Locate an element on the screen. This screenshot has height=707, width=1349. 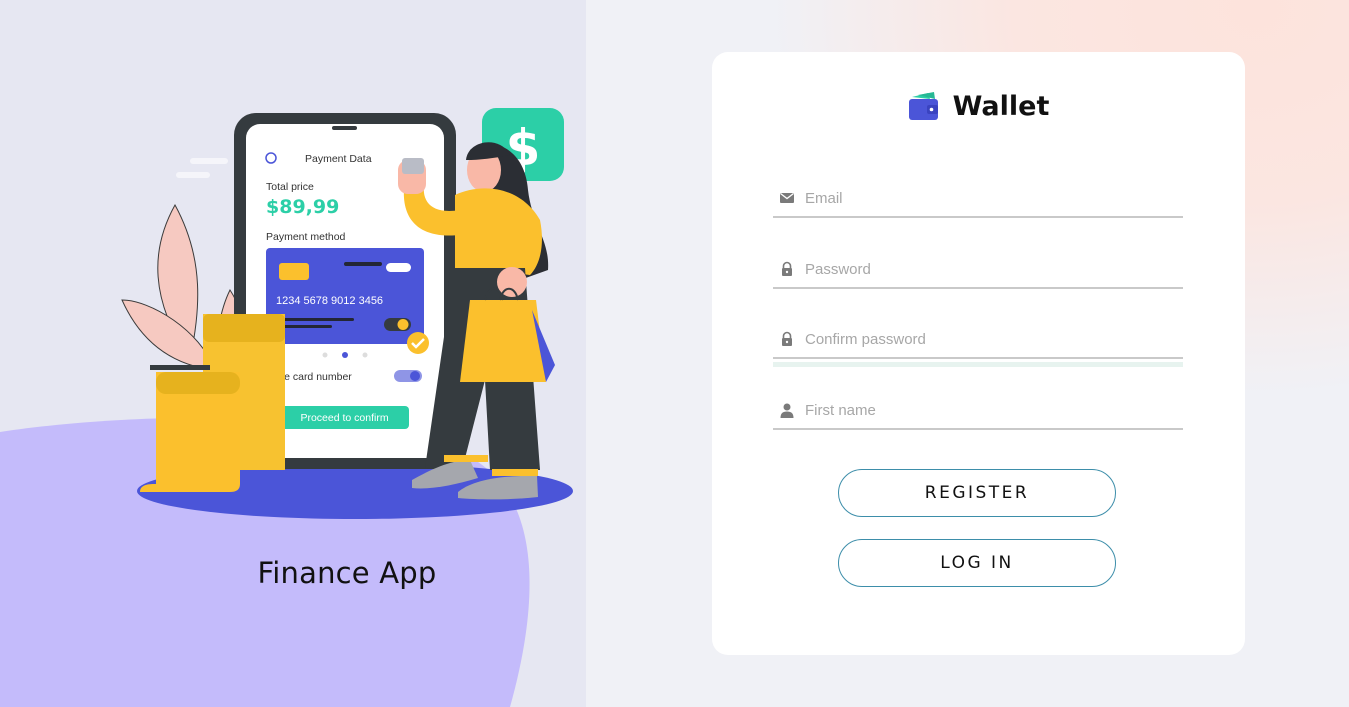
password-input is located at coordinates (990, 269).